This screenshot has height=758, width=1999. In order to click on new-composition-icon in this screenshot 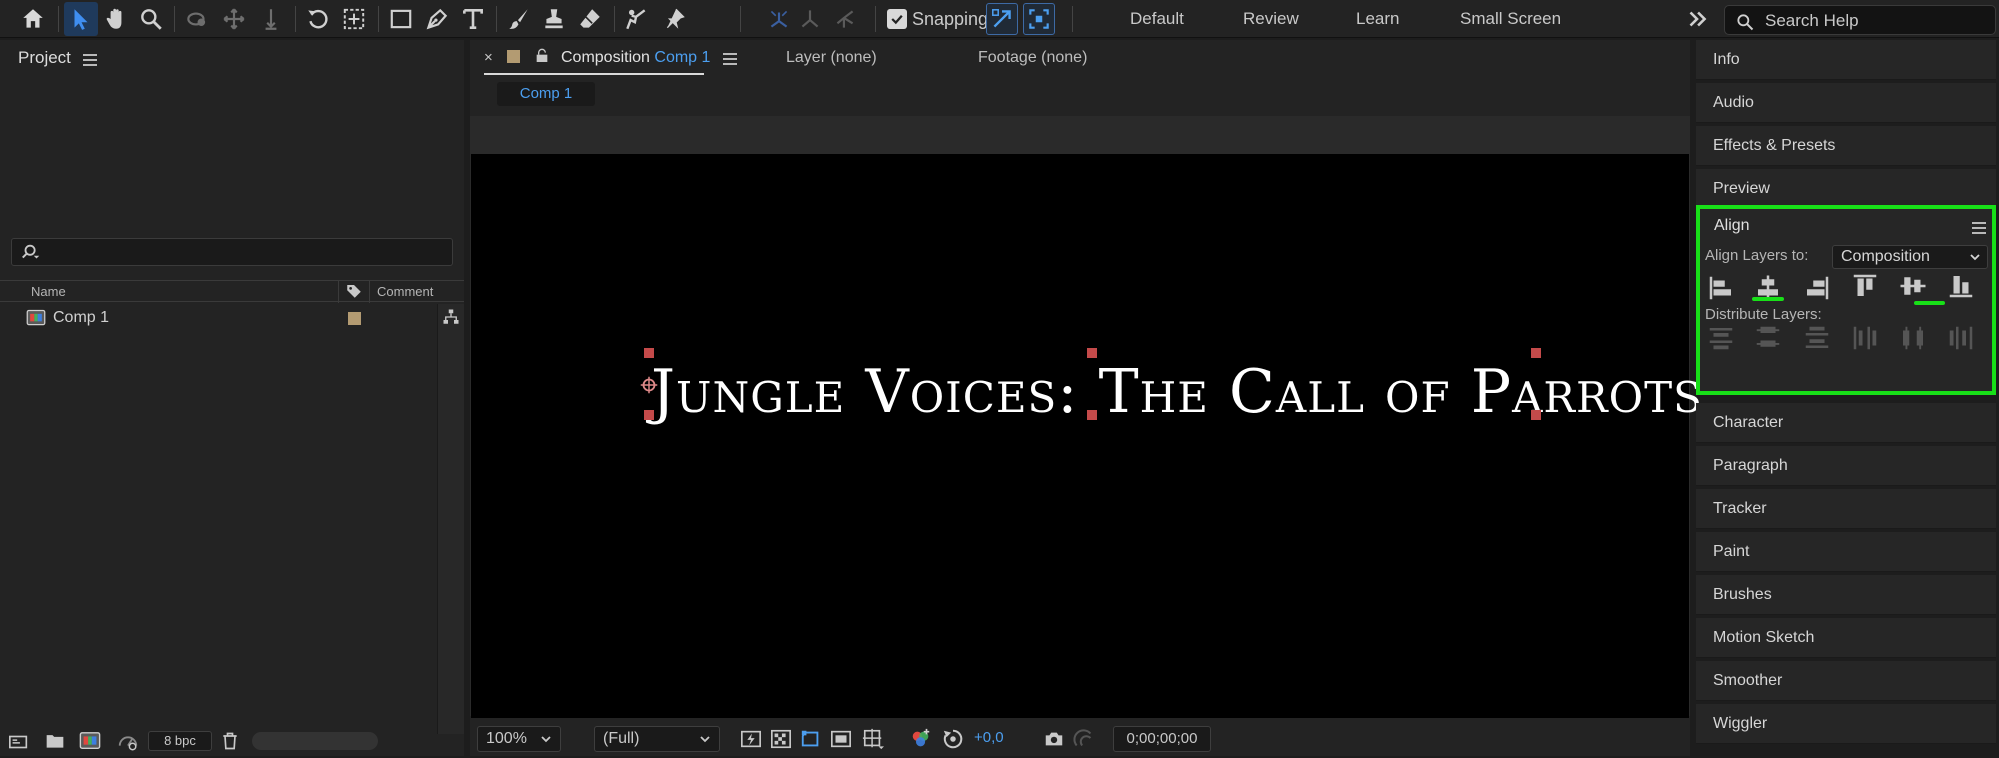, I will do `click(90, 741)`.